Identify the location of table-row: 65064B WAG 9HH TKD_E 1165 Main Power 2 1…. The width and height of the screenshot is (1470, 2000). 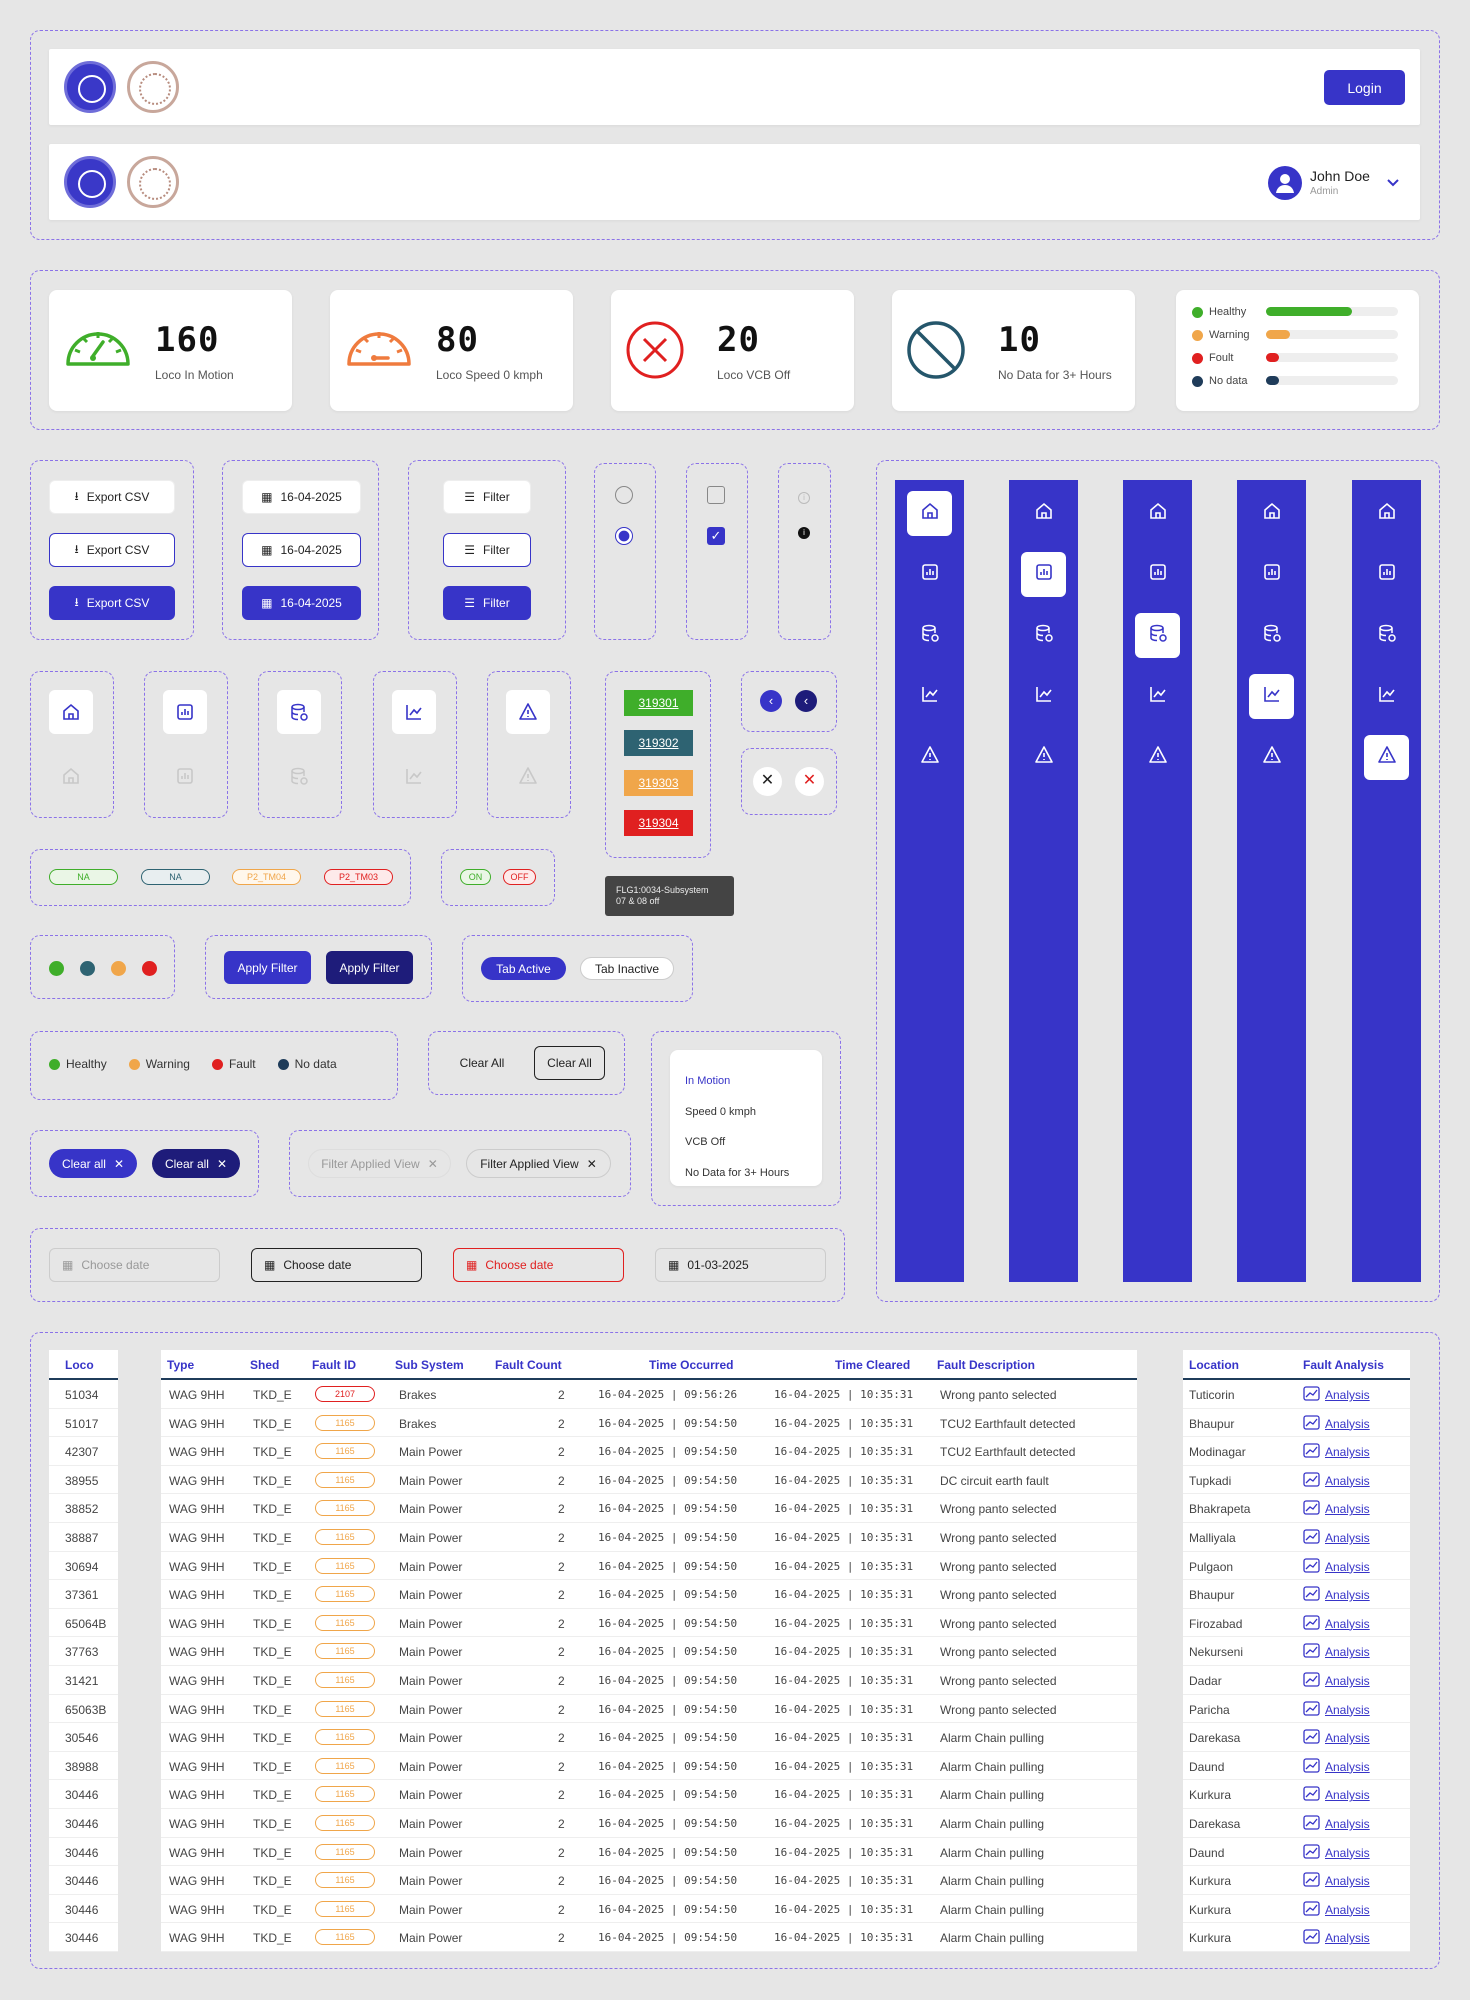
(729, 1623).